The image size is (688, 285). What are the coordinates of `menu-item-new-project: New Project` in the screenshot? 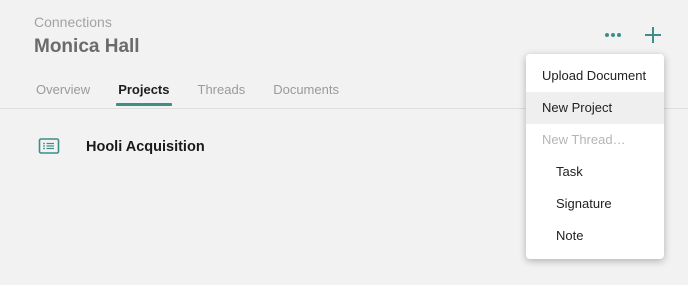 It's located at (595, 108).